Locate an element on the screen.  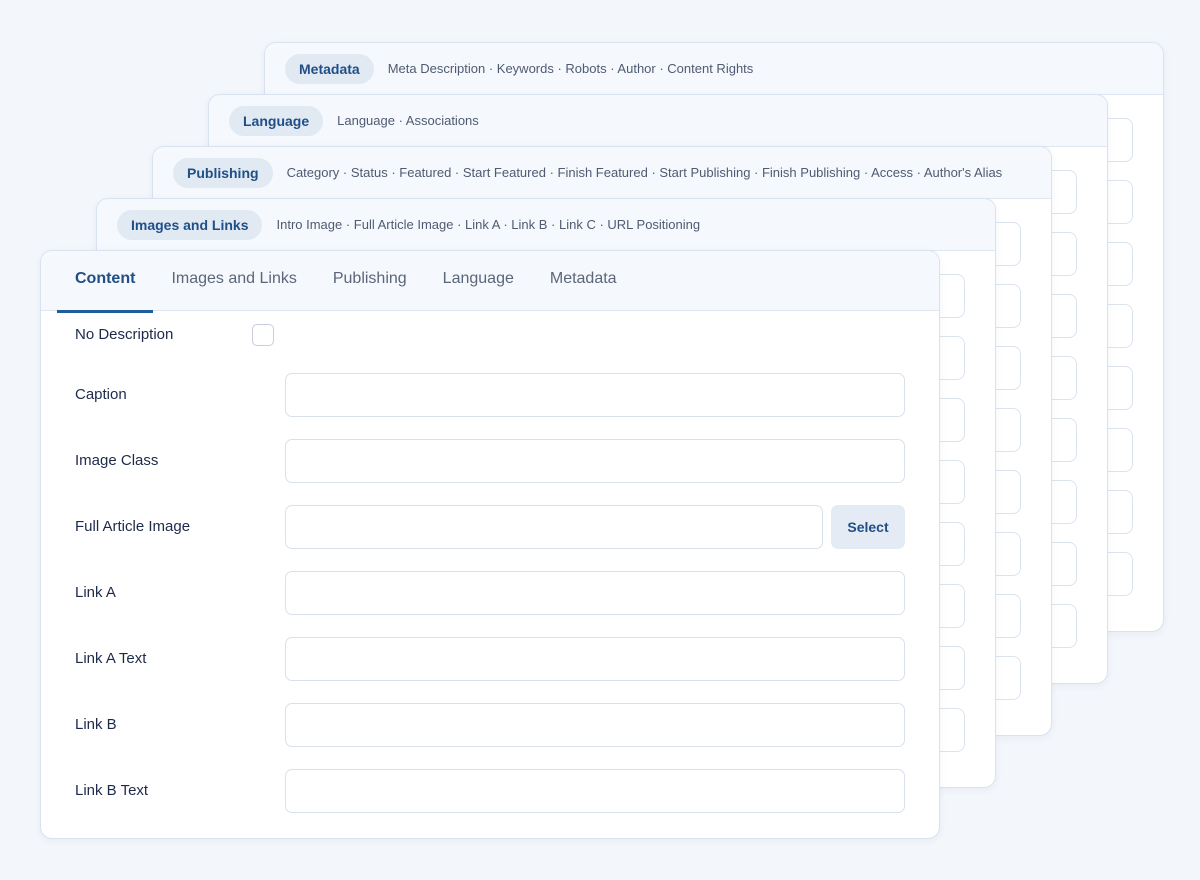
caption-label: Caption is located at coordinates (101, 394).